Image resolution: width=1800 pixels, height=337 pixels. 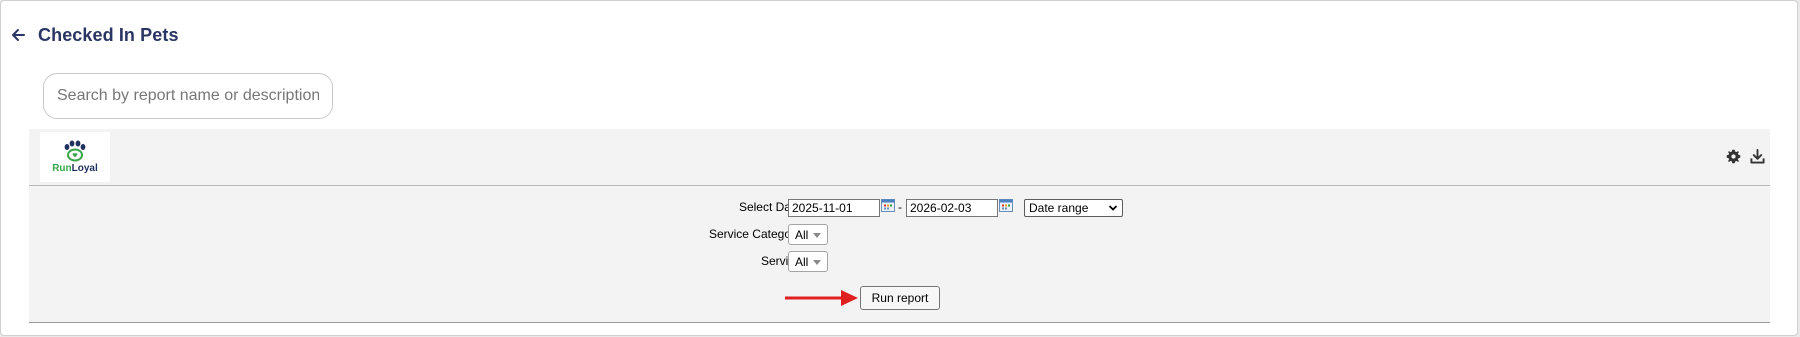 I want to click on download-icon, so click(x=1757, y=156).